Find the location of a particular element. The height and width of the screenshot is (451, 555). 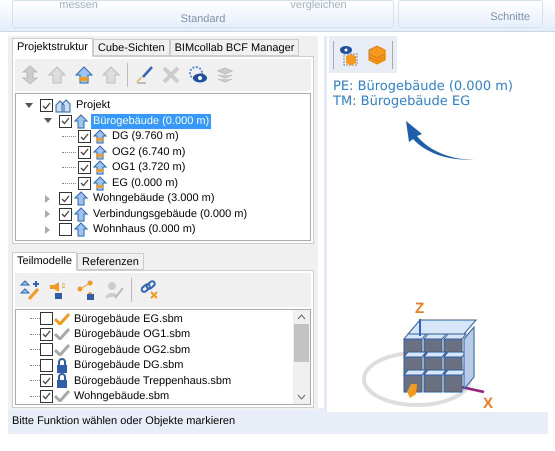

scroll-thumb is located at coordinates (301, 343).